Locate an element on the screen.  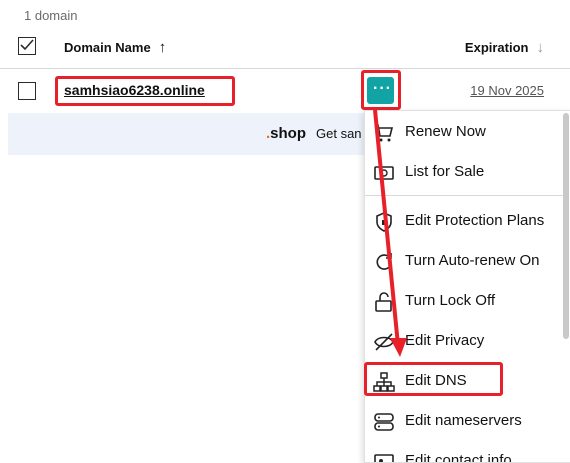
row-checkbox is located at coordinates (27, 91).